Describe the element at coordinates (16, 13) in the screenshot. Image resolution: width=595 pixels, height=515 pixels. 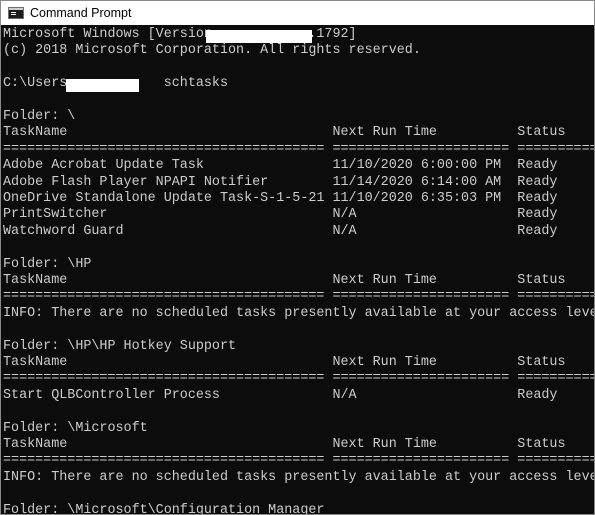
I see `terminal-icon` at that location.